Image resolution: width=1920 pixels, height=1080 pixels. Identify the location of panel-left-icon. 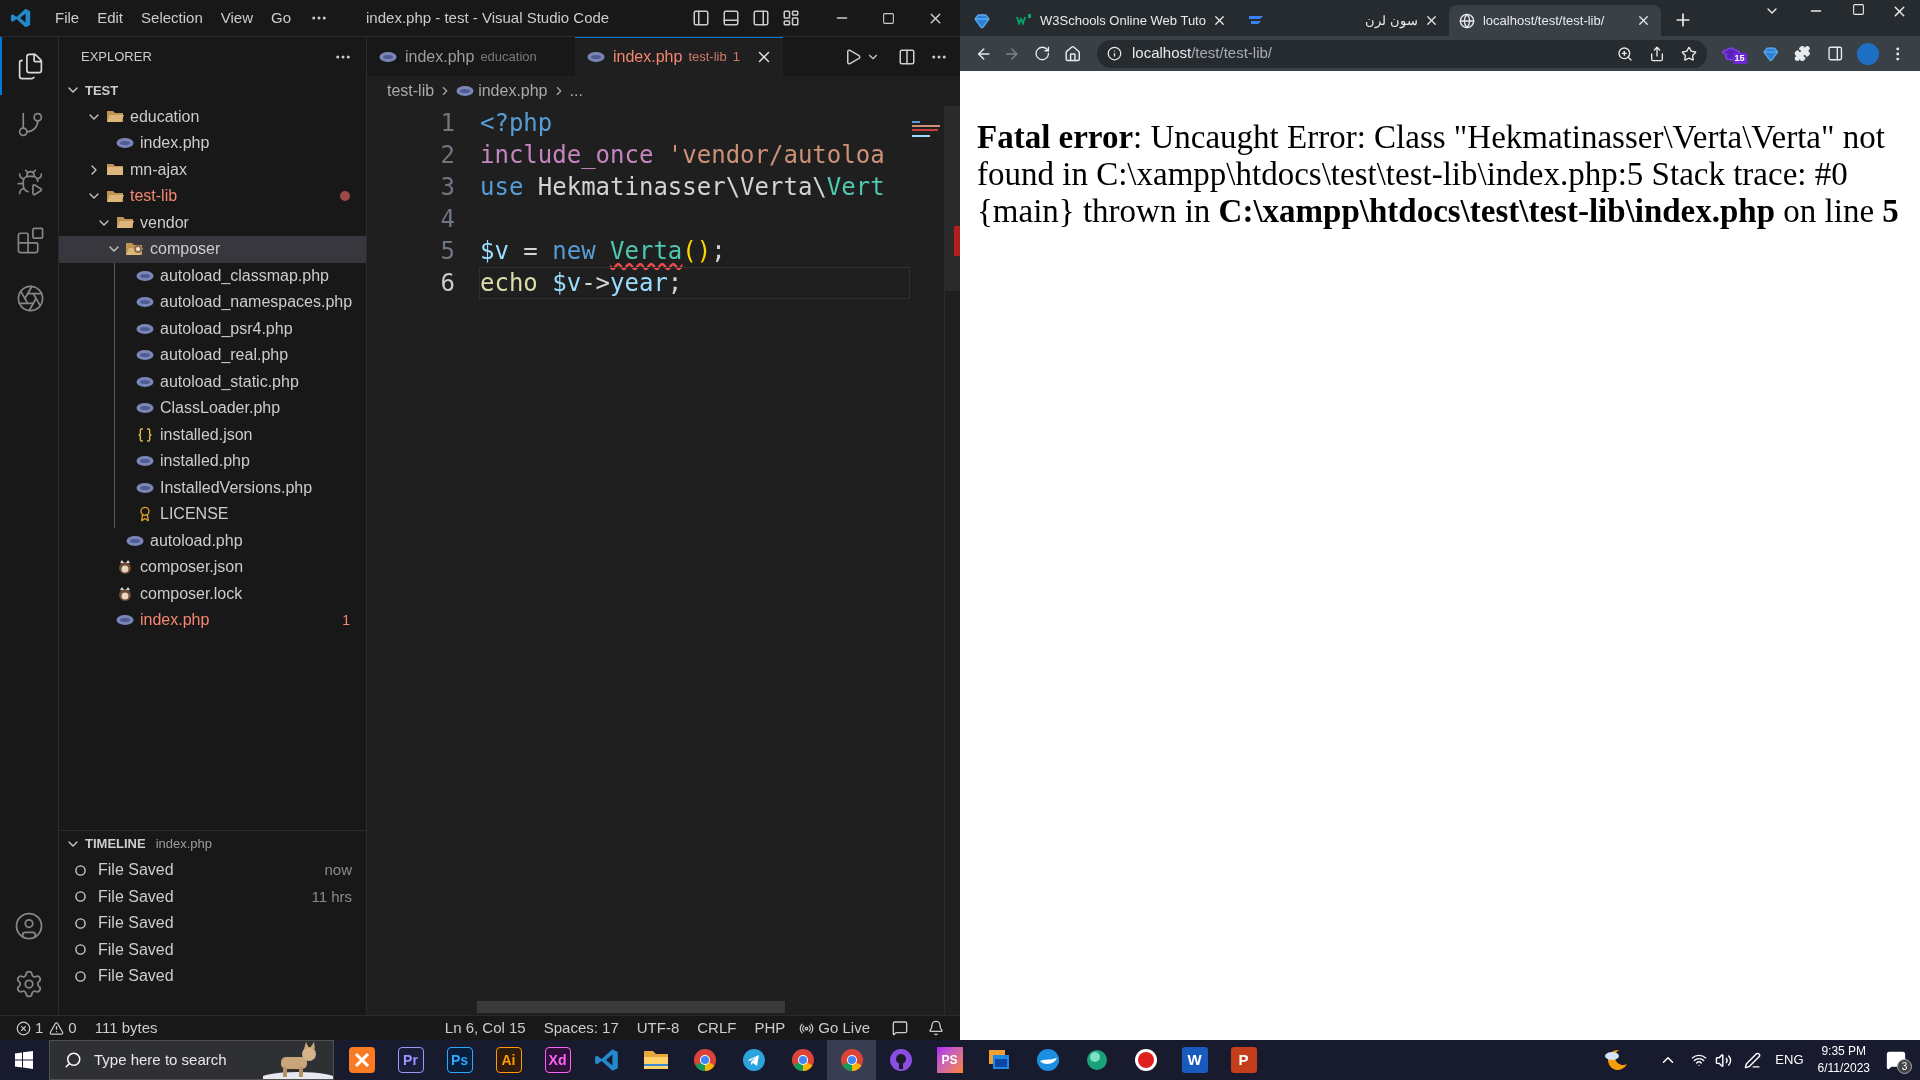
(701, 18).